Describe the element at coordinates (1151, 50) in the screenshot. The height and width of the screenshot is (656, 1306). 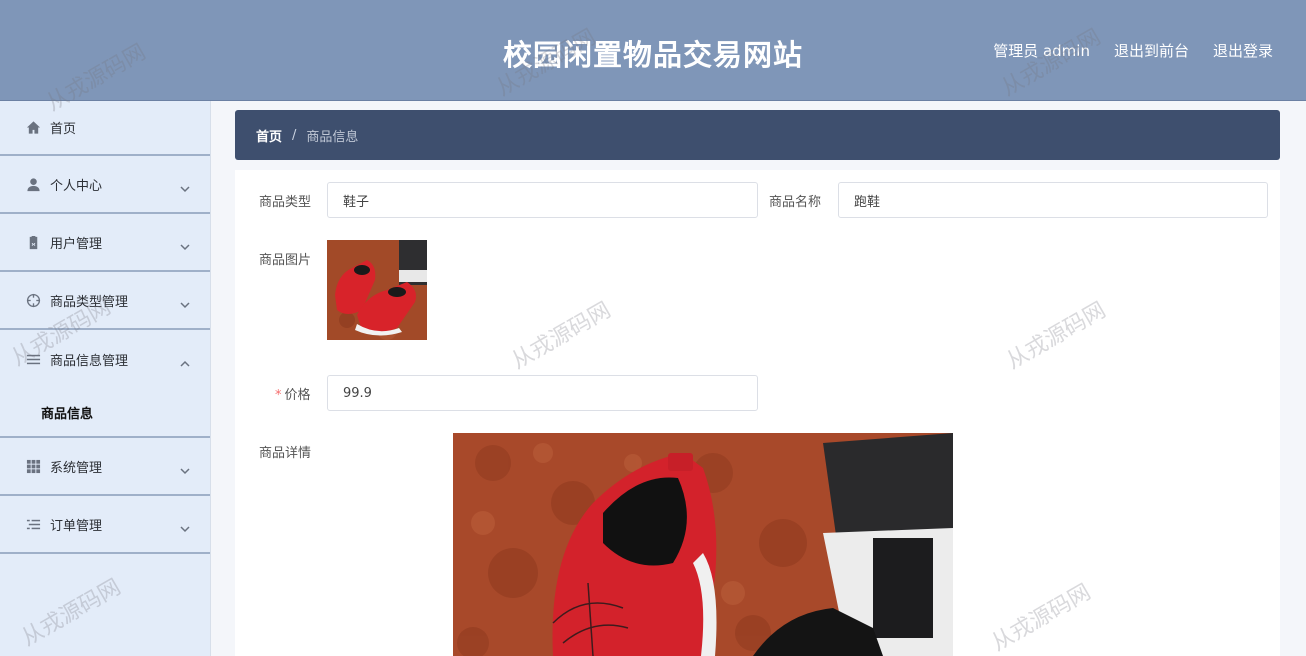
I see `back-to-front-link: 退出到前台` at that location.